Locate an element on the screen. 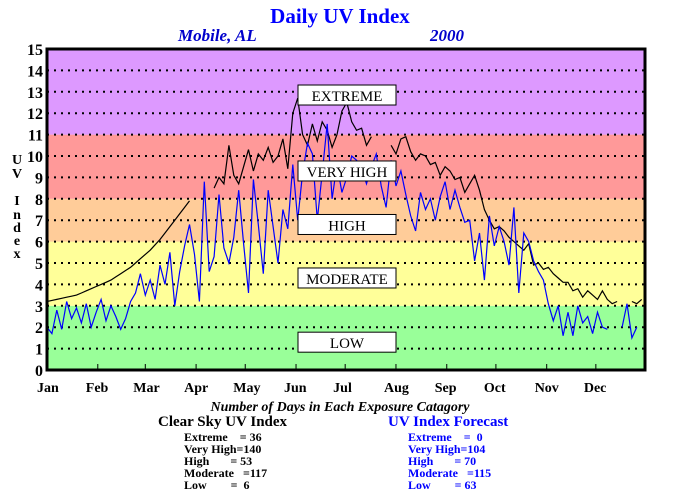 The width and height of the screenshot is (680, 500). y-tick-label: 15 is located at coordinates (35, 50).